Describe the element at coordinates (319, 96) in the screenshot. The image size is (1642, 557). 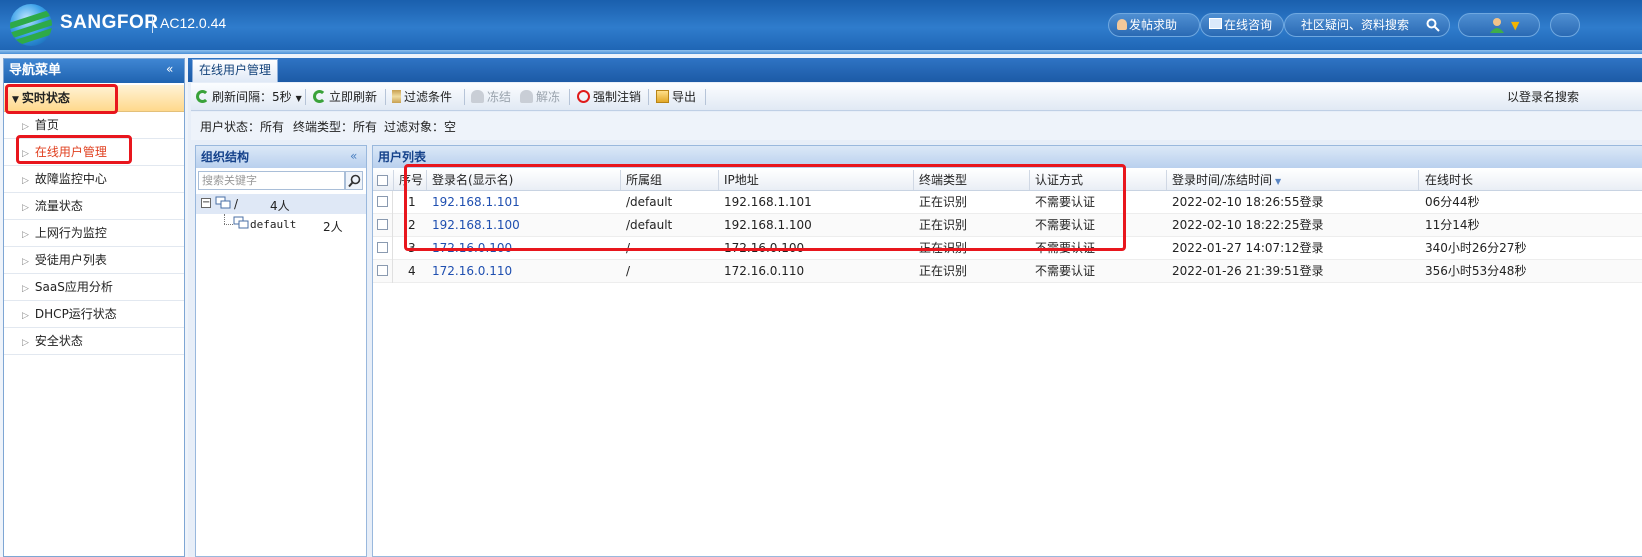
I see `refresh-icon` at that location.